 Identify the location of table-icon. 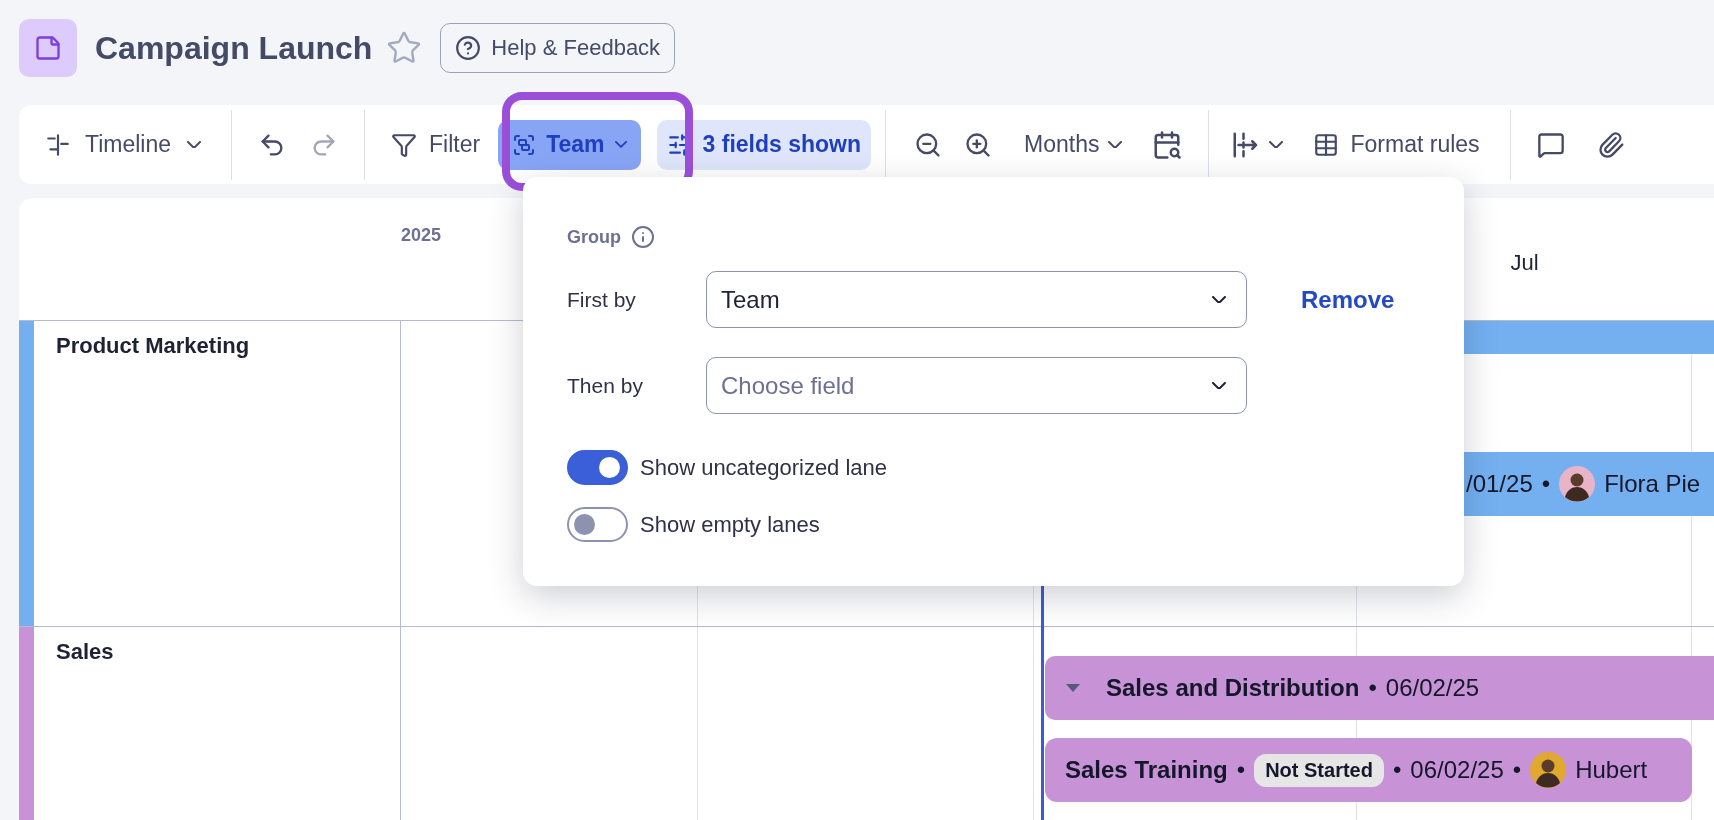
(1325, 144).